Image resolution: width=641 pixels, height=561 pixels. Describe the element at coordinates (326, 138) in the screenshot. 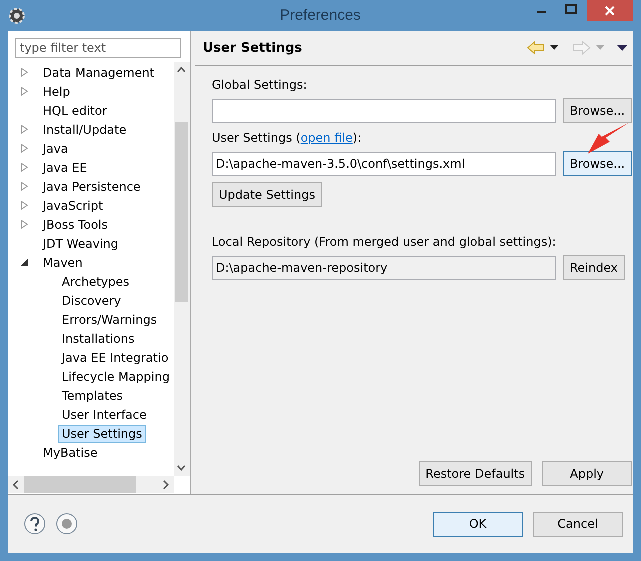

I see `open-file-link: open file` at that location.